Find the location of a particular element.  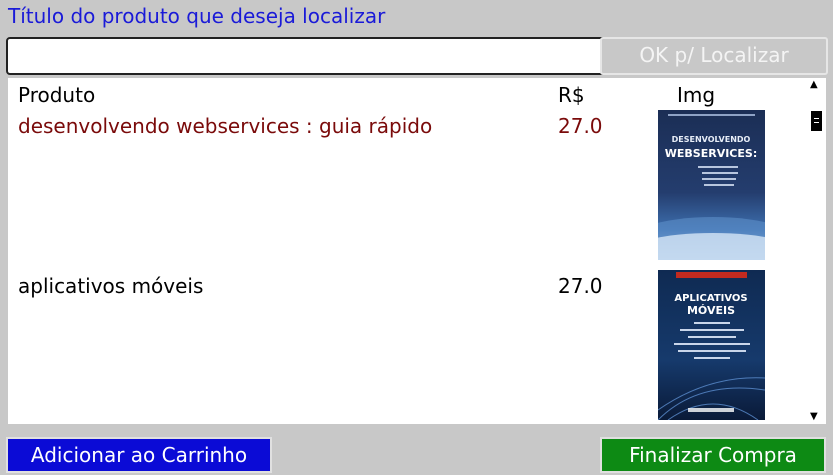

column-header-product: Produto is located at coordinates (57, 95).